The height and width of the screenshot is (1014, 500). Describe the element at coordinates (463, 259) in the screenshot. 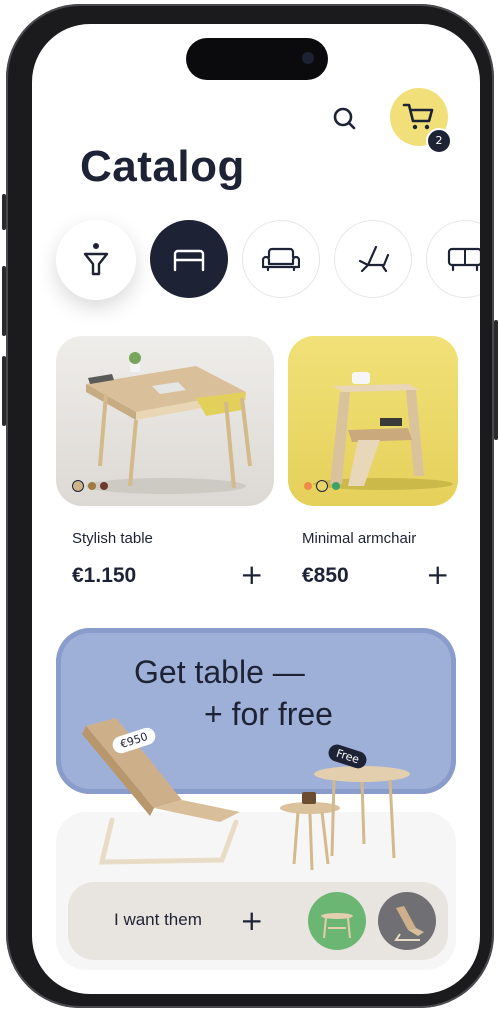

I see `cabinet-icon` at that location.